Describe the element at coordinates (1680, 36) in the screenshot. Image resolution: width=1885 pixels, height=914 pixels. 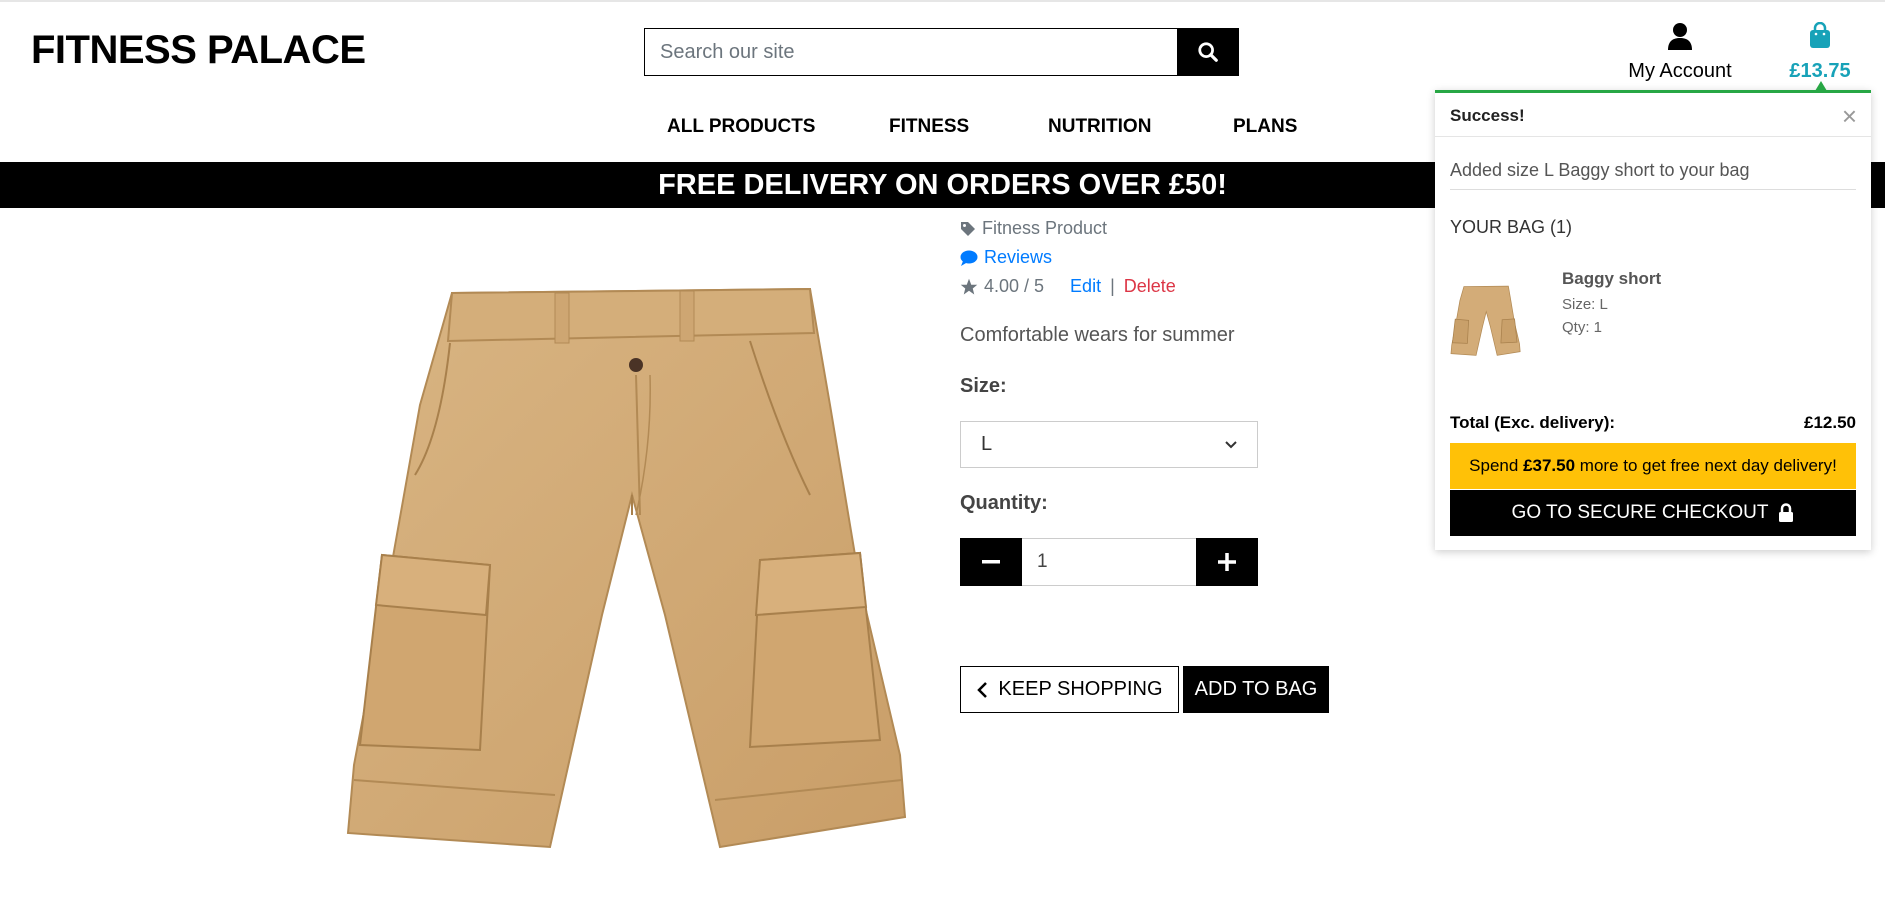
I see `user-icon` at that location.